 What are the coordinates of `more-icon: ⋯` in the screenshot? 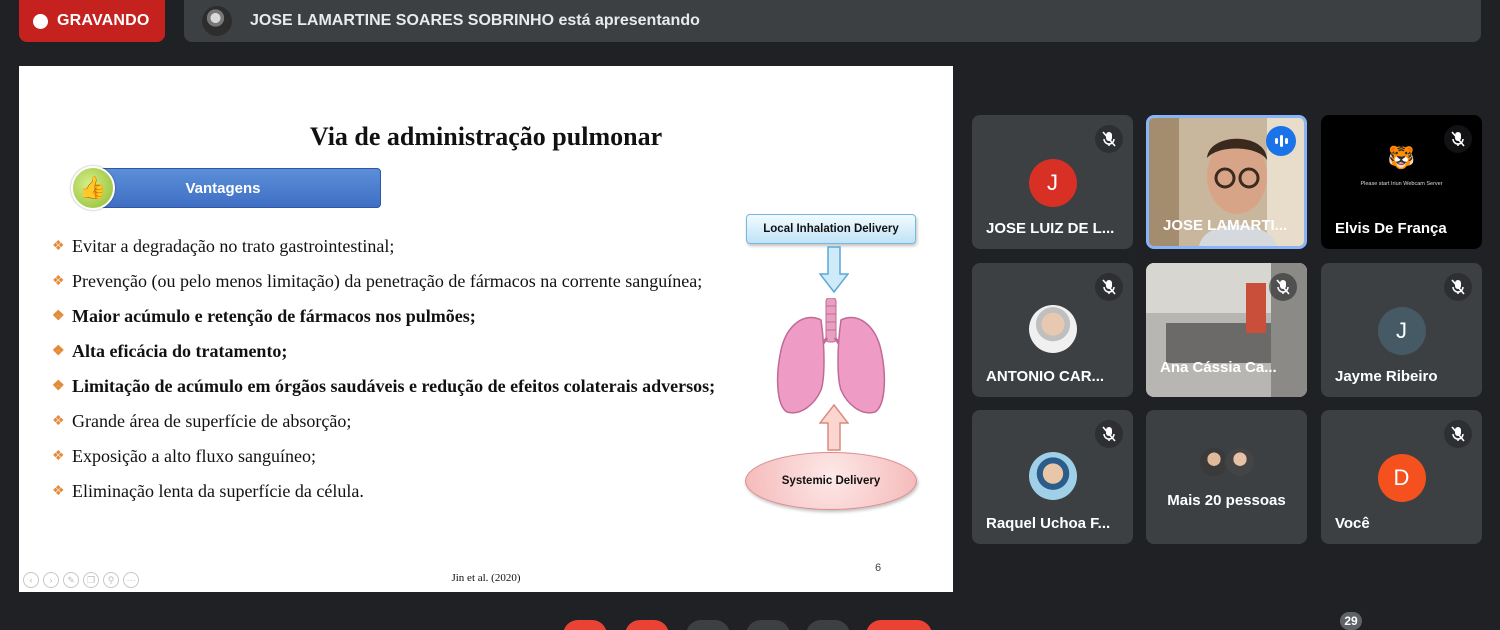 It's located at (131, 580).